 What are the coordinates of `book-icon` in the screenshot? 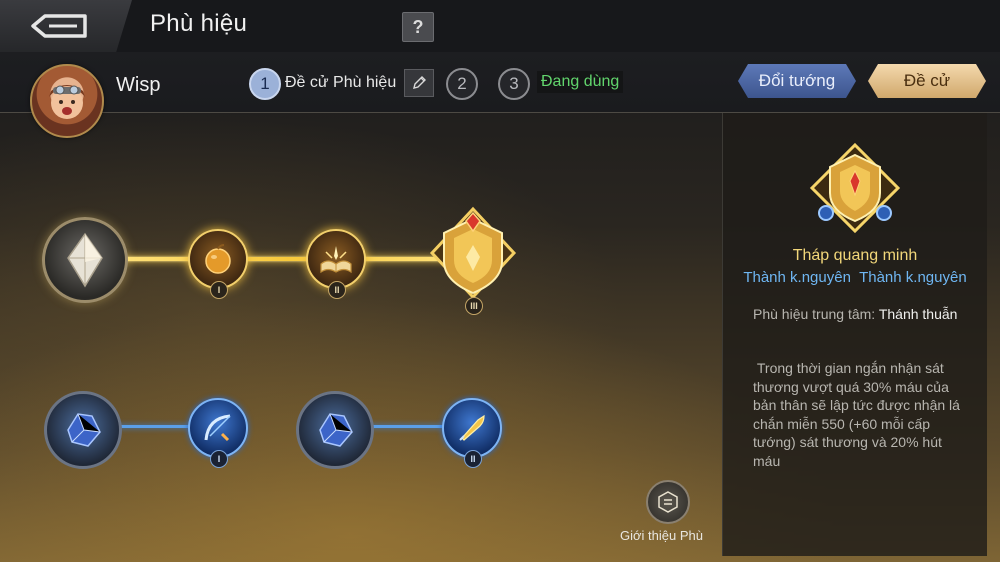 It's located at (336, 260).